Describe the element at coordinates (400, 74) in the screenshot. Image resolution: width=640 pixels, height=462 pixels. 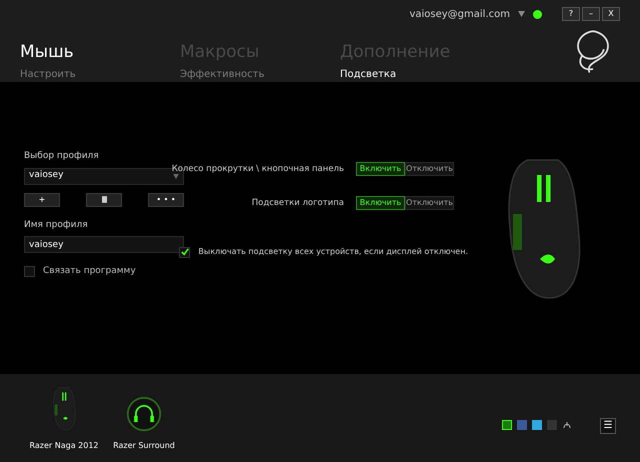
I see `sub-tab: Подсветка` at that location.